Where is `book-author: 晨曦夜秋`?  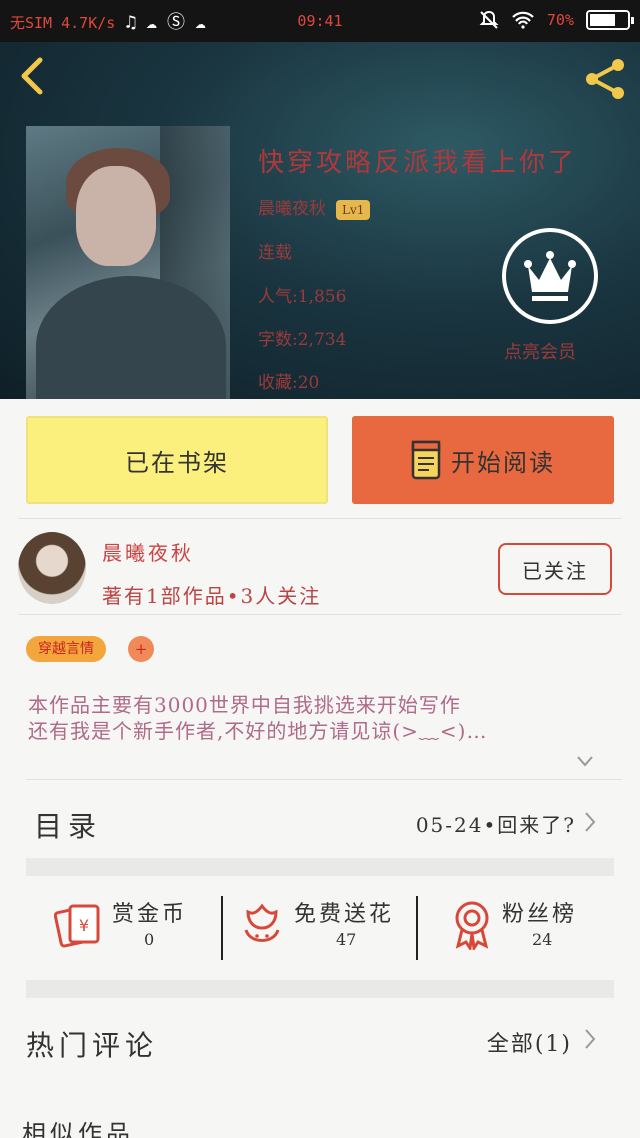
book-author: 晨曦夜秋 is located at coordinates (292, 209).